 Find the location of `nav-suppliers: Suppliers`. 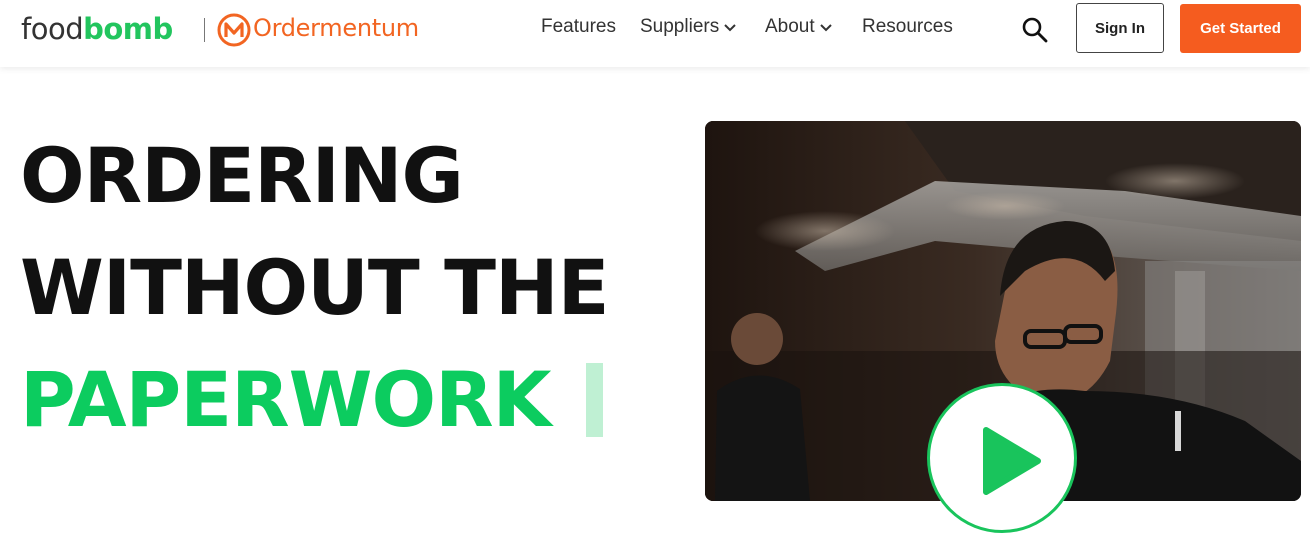

nav-suppliers: Suppliers is located at coordinates (688, 27).